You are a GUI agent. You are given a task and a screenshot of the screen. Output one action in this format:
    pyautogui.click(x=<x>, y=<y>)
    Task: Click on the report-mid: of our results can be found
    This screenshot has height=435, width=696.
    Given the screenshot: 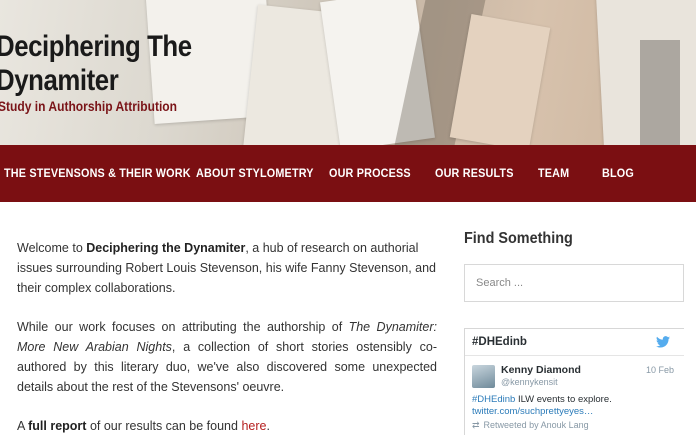 What is the action you would take?
    pyautogui.click(x=164, y=426)
    